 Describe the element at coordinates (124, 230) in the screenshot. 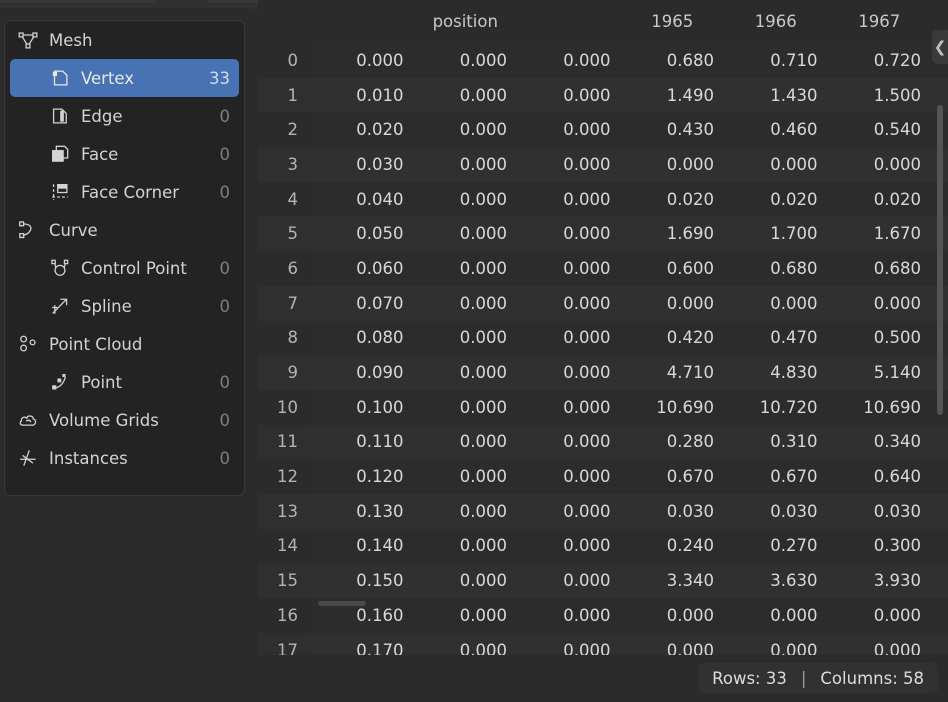

I see `sidebar-item-curve: Curve` at that location.